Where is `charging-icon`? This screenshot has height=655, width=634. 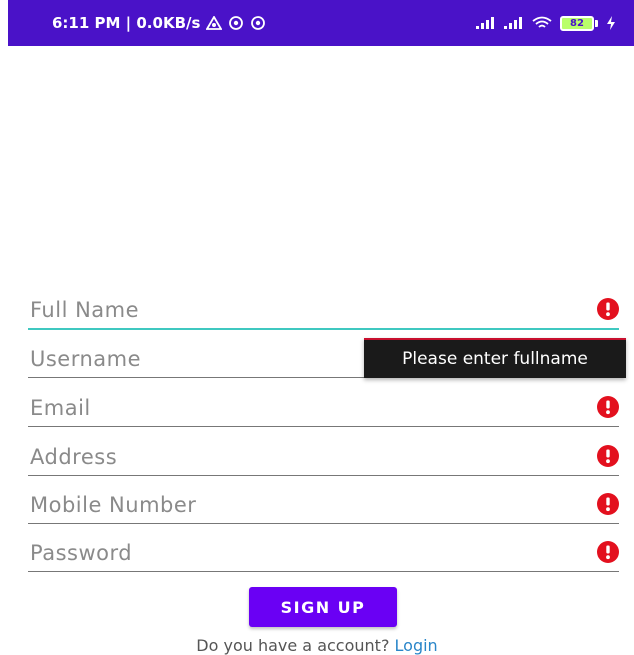 charging-icon is located at coordinates (611, 23).